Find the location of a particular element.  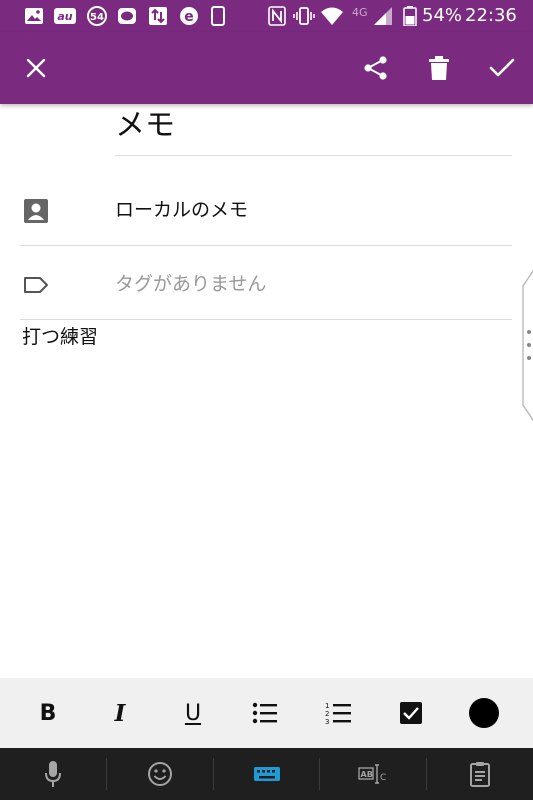

checkbox-button is located at coordinates (411, 713).